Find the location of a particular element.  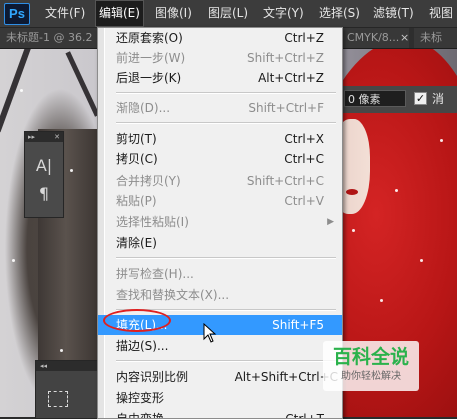

menu-item-label: 自由变换 is located at coordinates (140, 415).